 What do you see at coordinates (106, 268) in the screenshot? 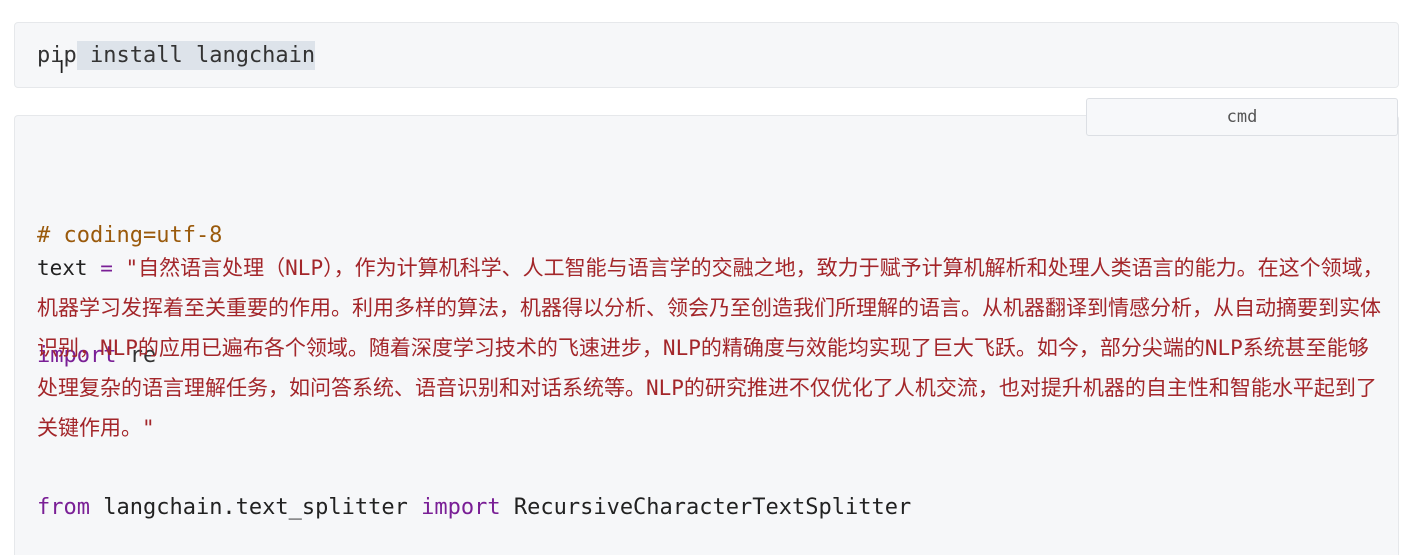
I see `assign-operator: =` at bounding box center [106, 268].